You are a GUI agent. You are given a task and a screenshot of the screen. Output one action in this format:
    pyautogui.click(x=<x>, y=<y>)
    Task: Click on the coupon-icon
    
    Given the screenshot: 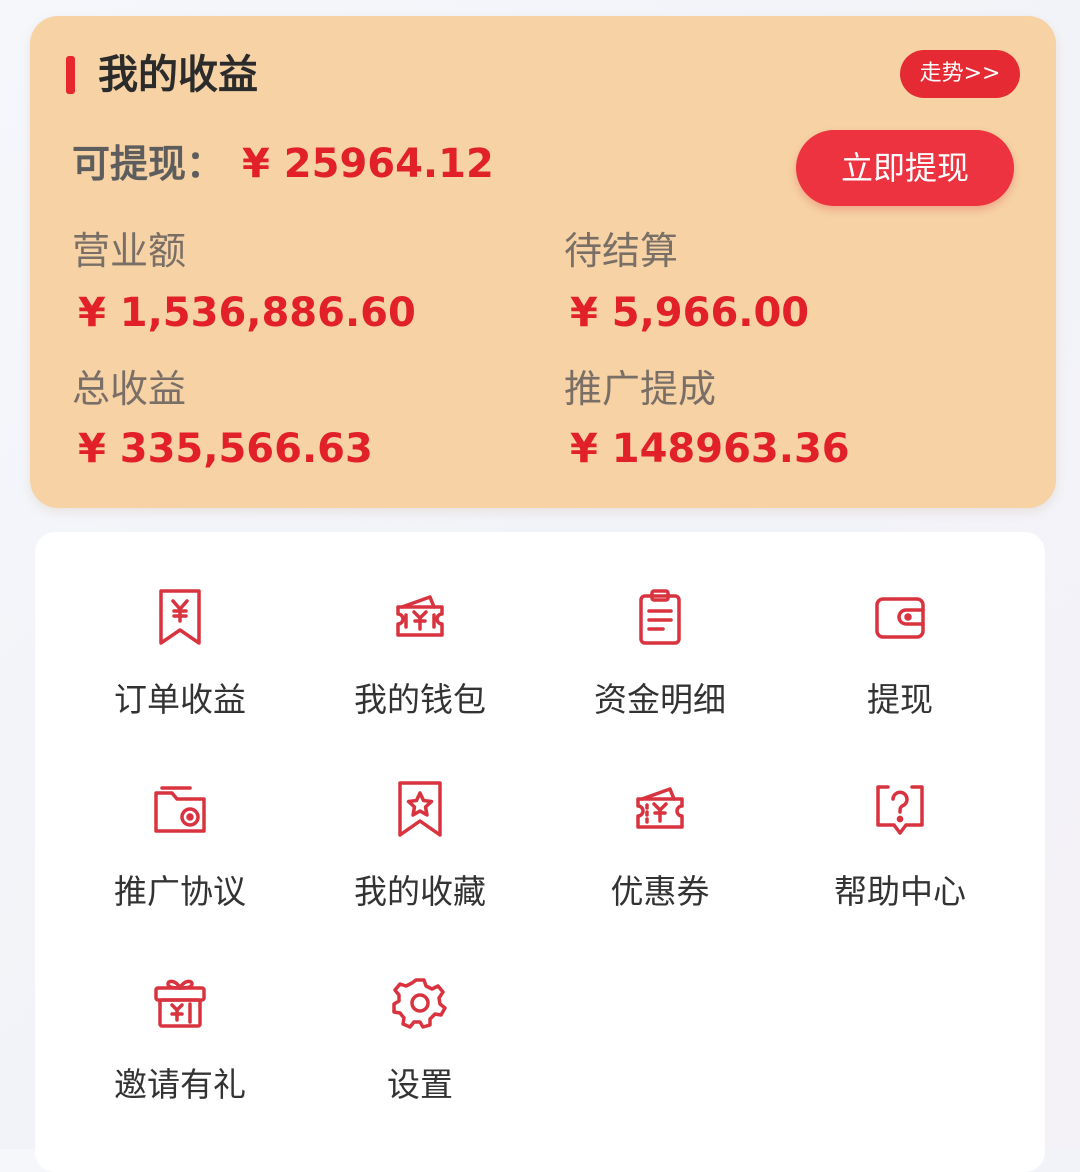 What is the action you would take?
    pyautogui.click(x=660, y=809)
    